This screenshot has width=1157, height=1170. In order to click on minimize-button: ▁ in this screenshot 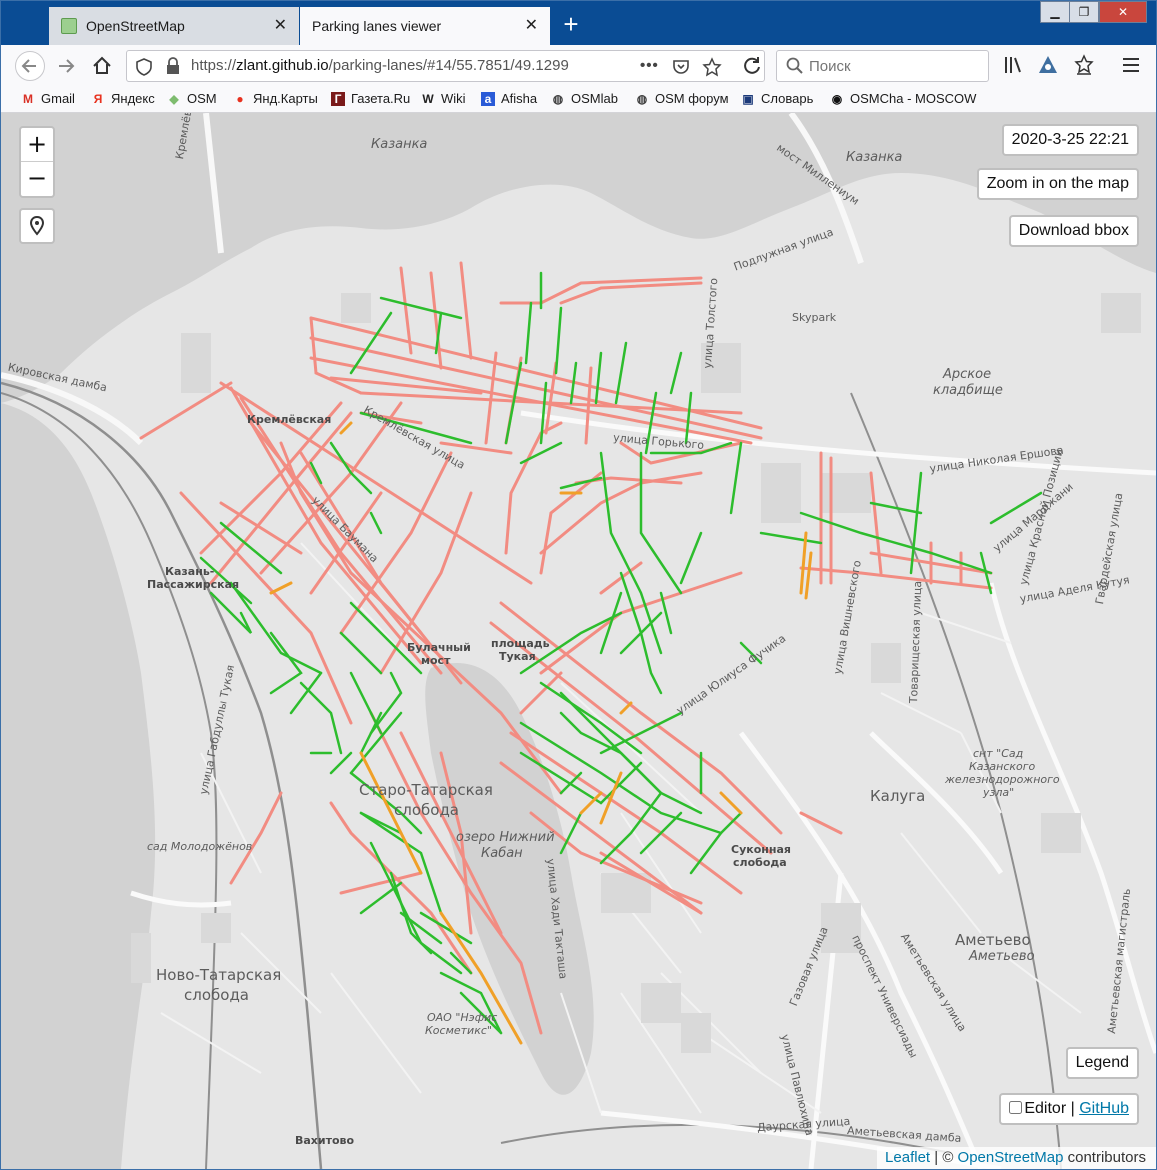, I will do `click(1055, 12)`.